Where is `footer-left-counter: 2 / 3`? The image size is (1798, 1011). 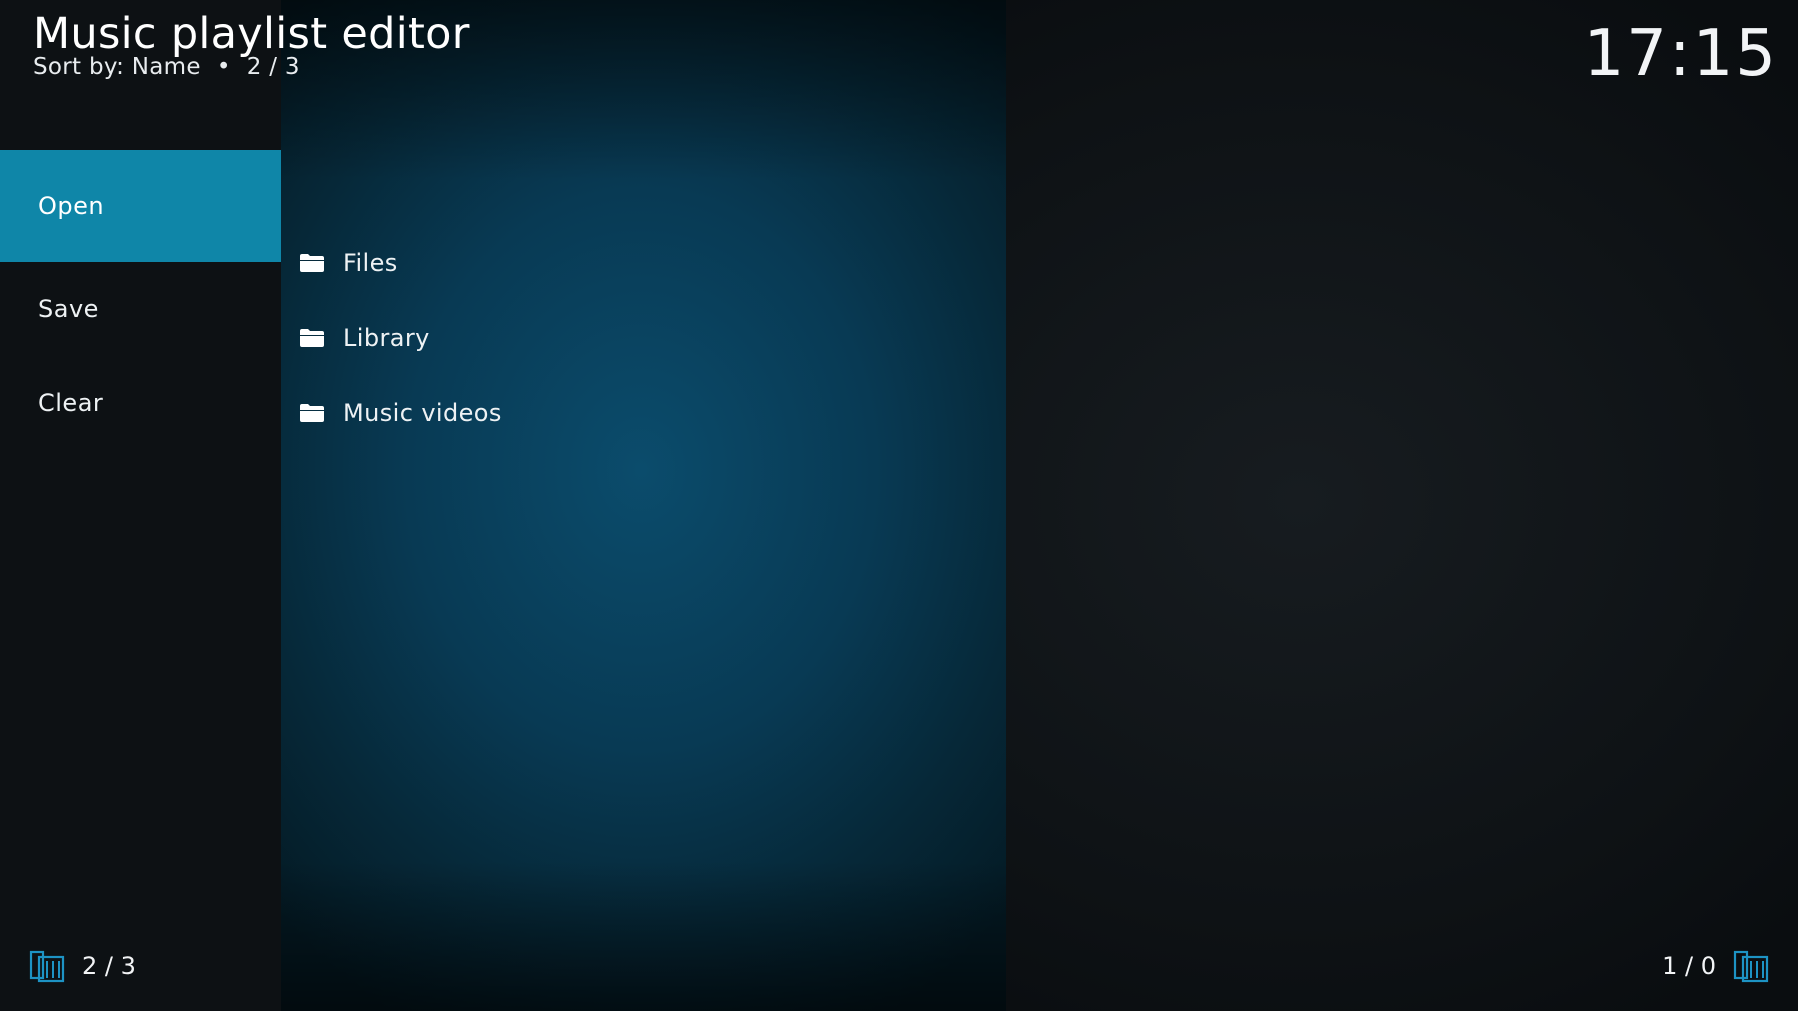 footer-left-counter: 2 / 3 is located at coordinates (82, 966).